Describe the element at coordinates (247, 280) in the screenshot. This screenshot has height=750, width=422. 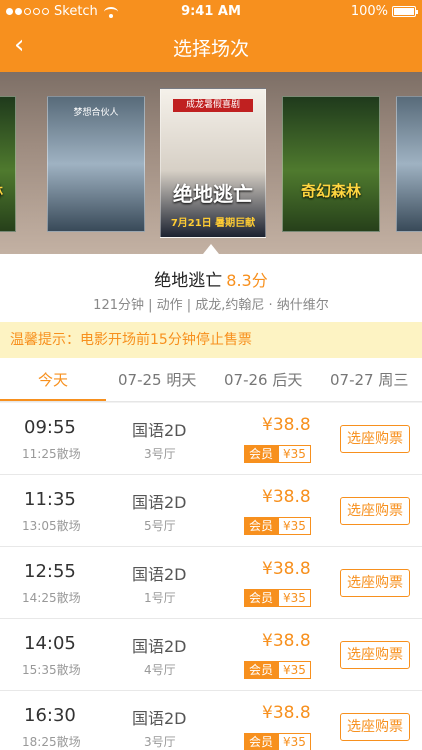
I see `movie-score: 8.3分` at that location.